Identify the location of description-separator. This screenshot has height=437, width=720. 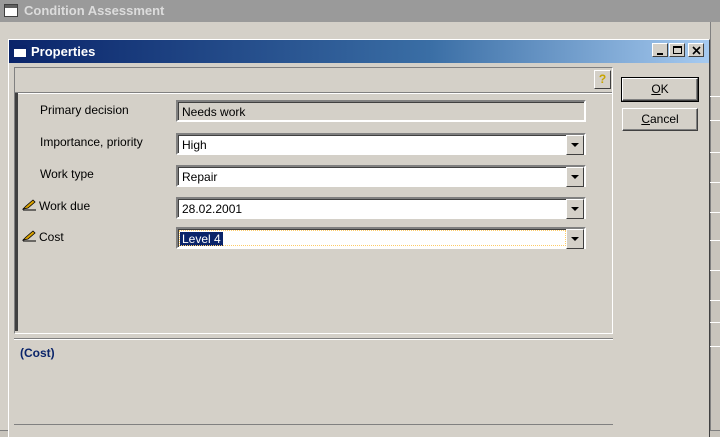
(313, 339).